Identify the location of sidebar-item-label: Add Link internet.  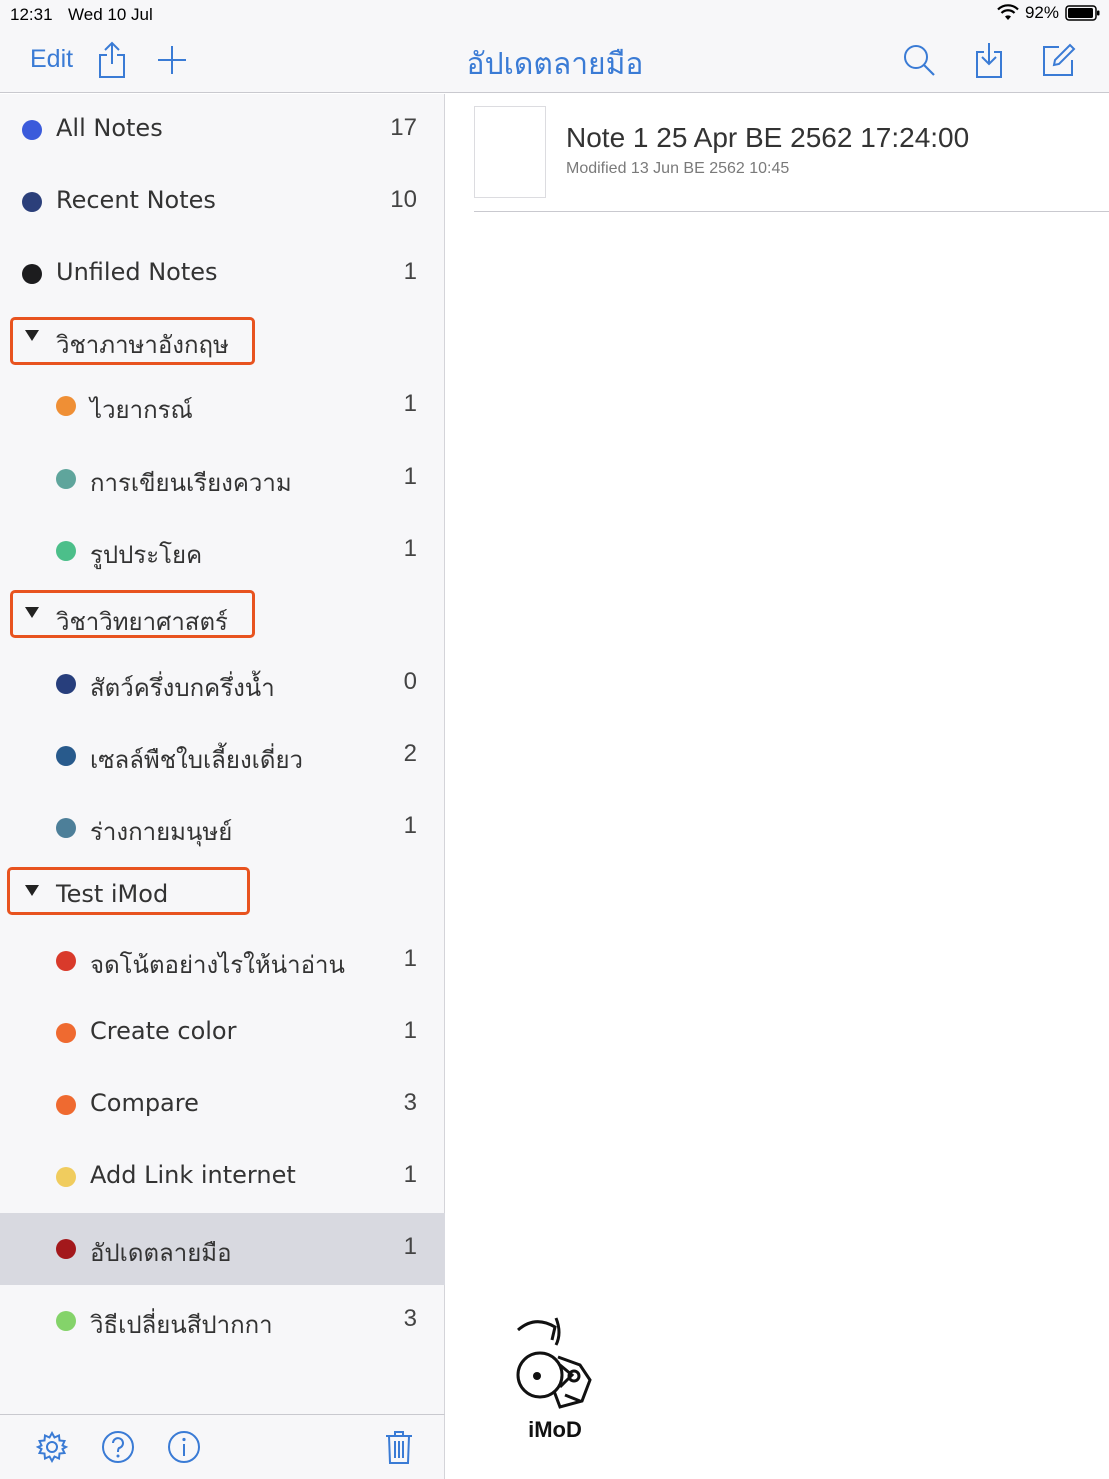
(193, 1175).